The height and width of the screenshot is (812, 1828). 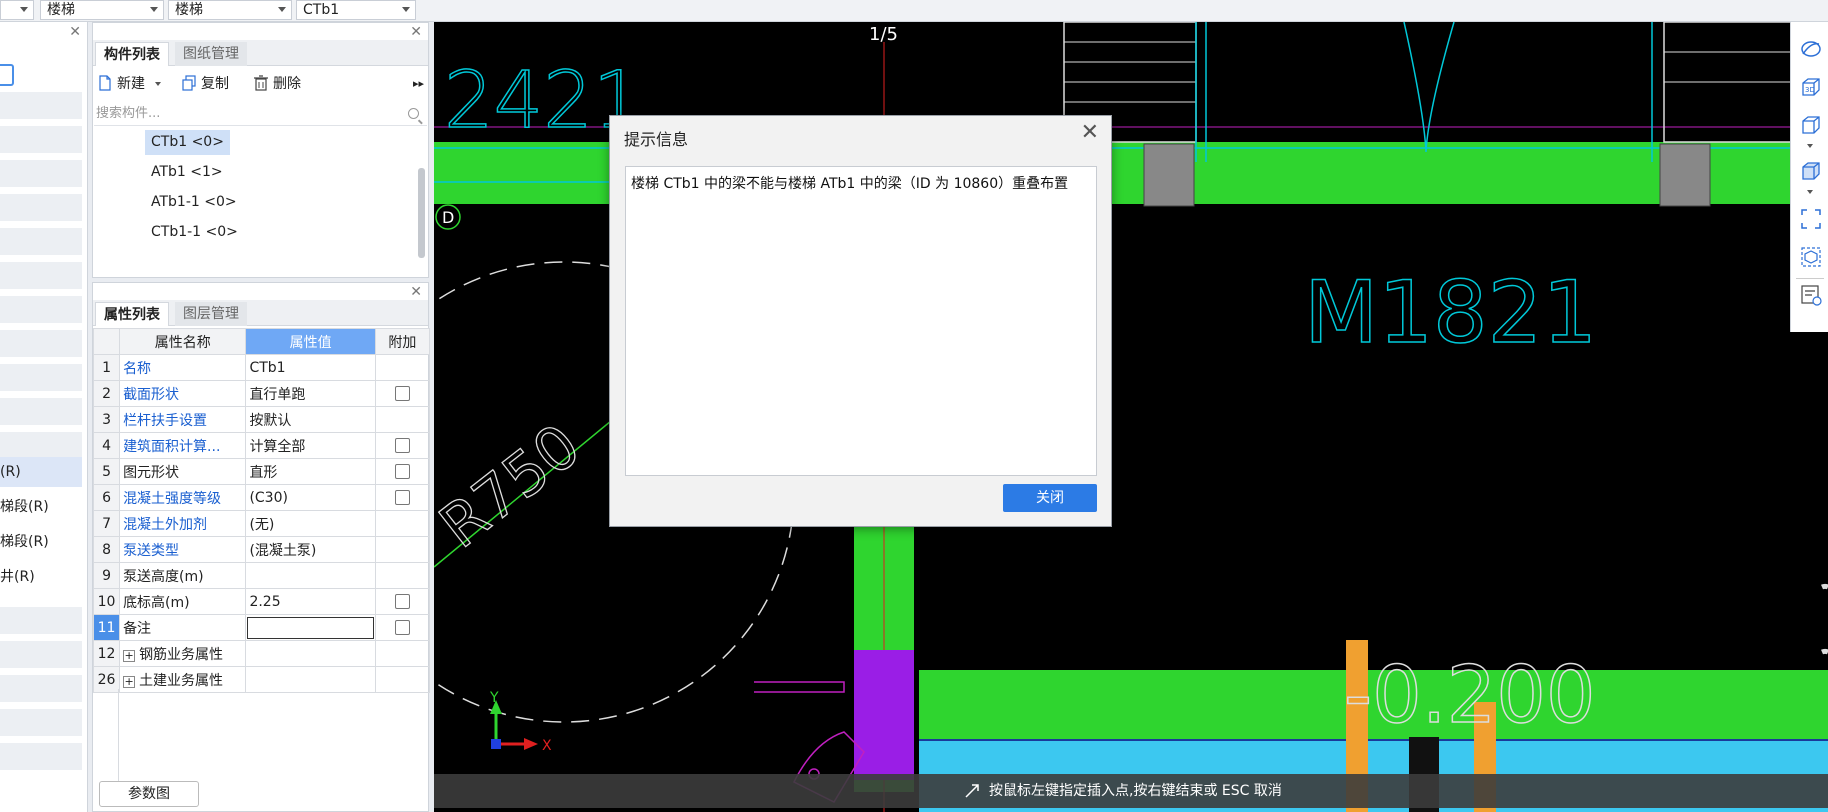 I want to click on prop-value: CTb1, so click(x=310, y=367).